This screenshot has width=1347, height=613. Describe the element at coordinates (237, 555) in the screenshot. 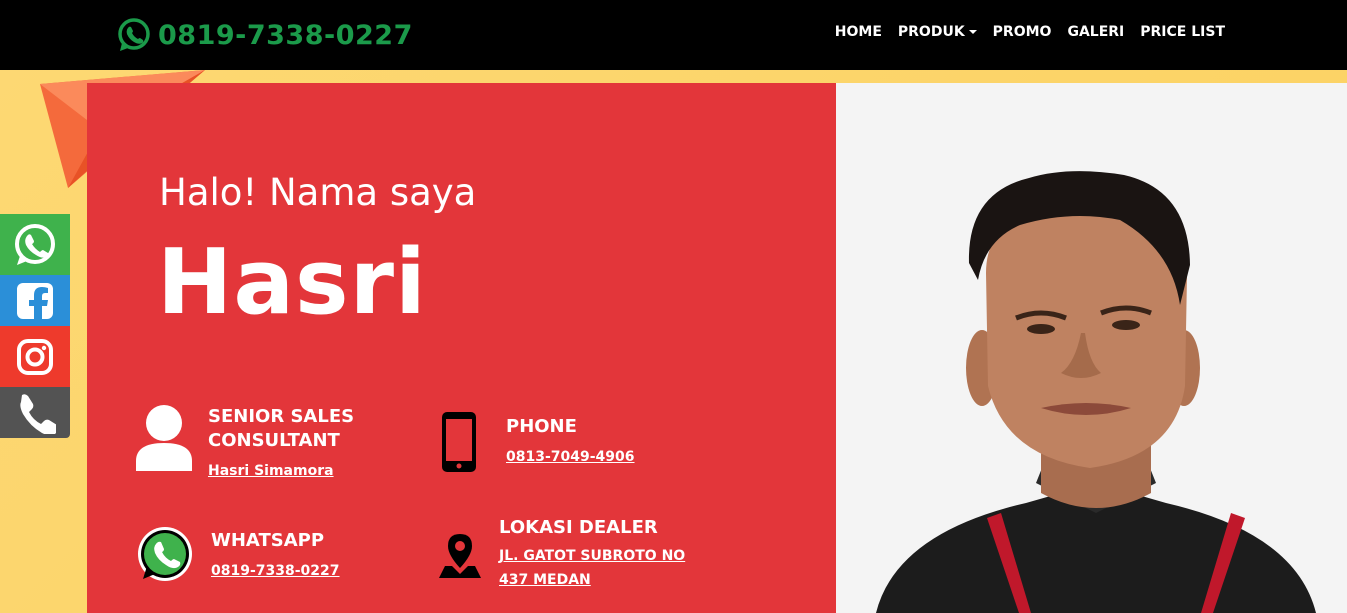

I see `info-whatsapp: WHATSAPP 0819-7338-0227` at that location.